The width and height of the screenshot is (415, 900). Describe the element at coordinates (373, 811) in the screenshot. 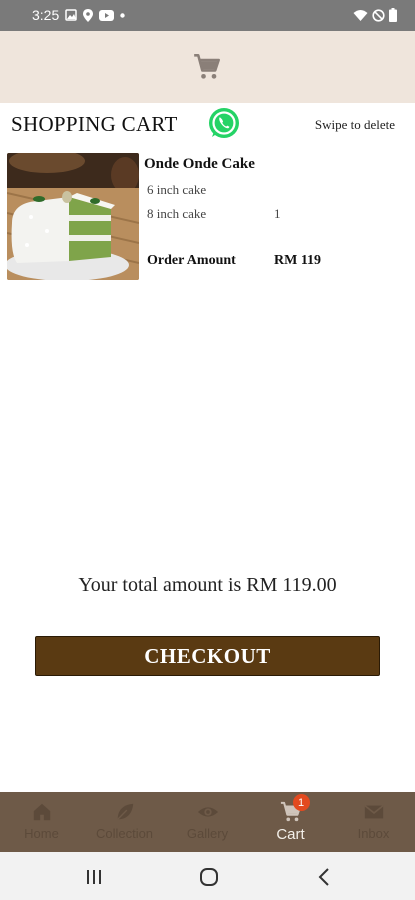

I see `mail-icon` at that location.